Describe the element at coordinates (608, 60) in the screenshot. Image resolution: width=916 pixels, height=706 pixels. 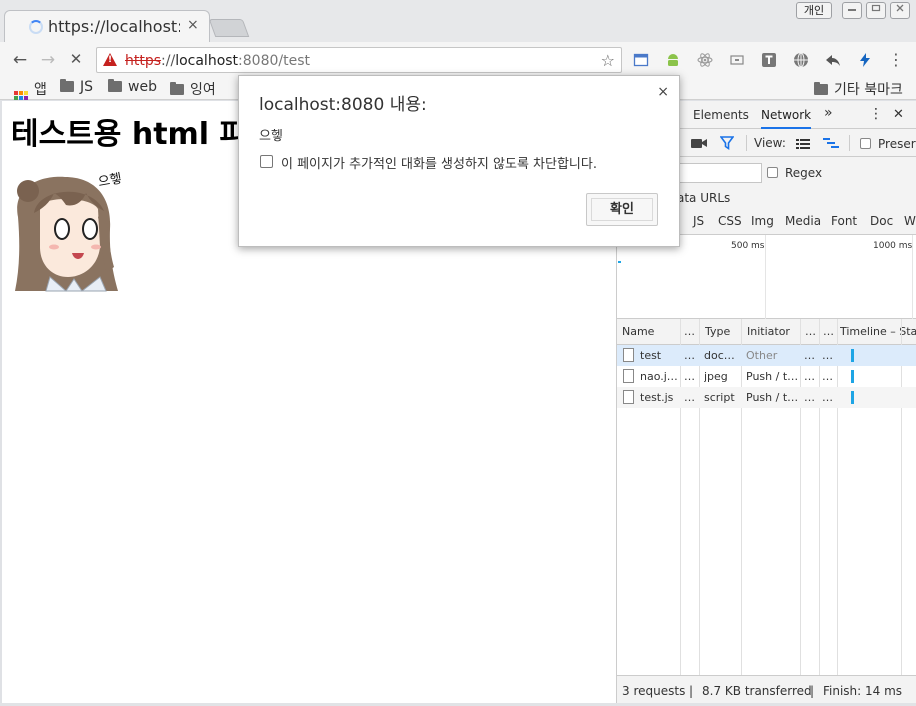
I see `bookmark-star-icon: ☆` at that location.